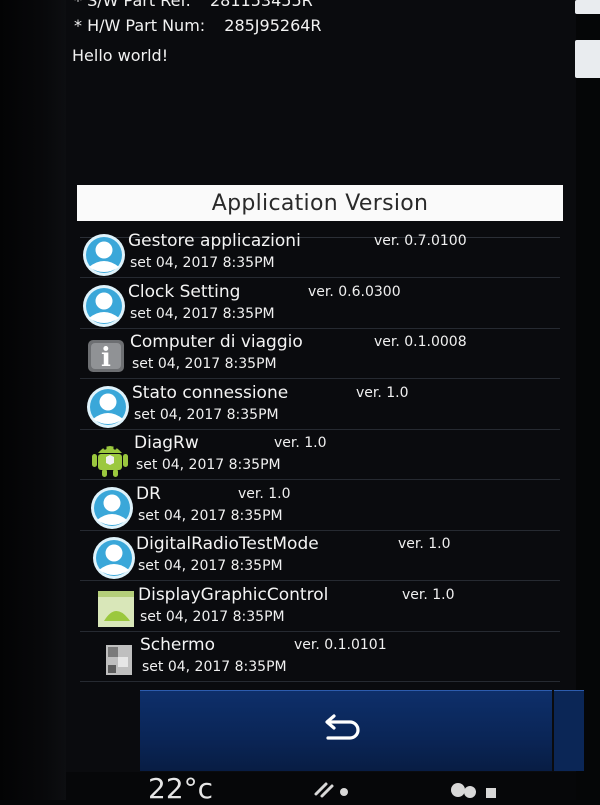 Image resolution: width=600 pixels, height=805 pixels. What do you see at coordinates (110, 457) in the screenshot?
I see `android-icon` at bounding box center [110, 457].